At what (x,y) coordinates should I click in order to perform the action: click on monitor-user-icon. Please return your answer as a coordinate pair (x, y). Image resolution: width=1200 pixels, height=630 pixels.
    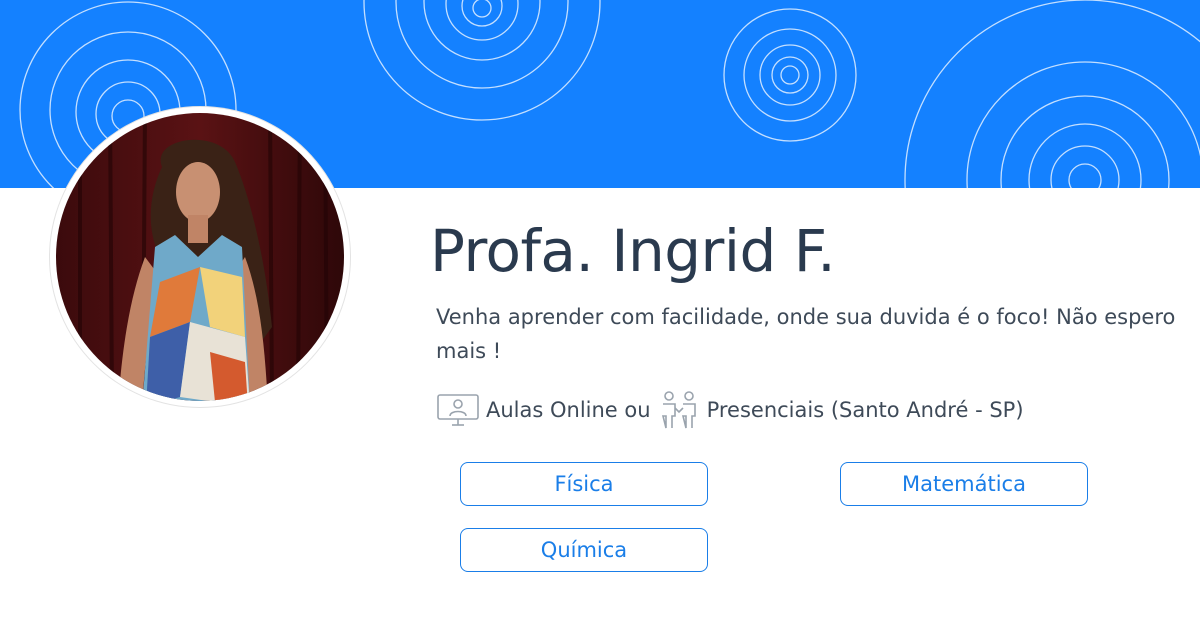
    Looking at the image, I should click on (458, 410).